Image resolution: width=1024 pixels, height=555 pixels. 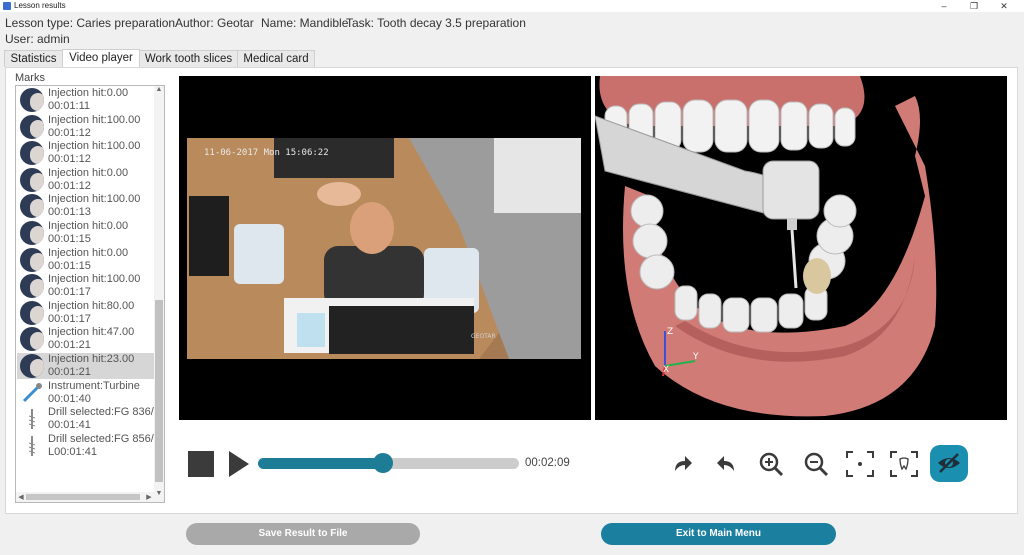 I want to click on tab-statistics: Statistics, so click(x=33, y=58).